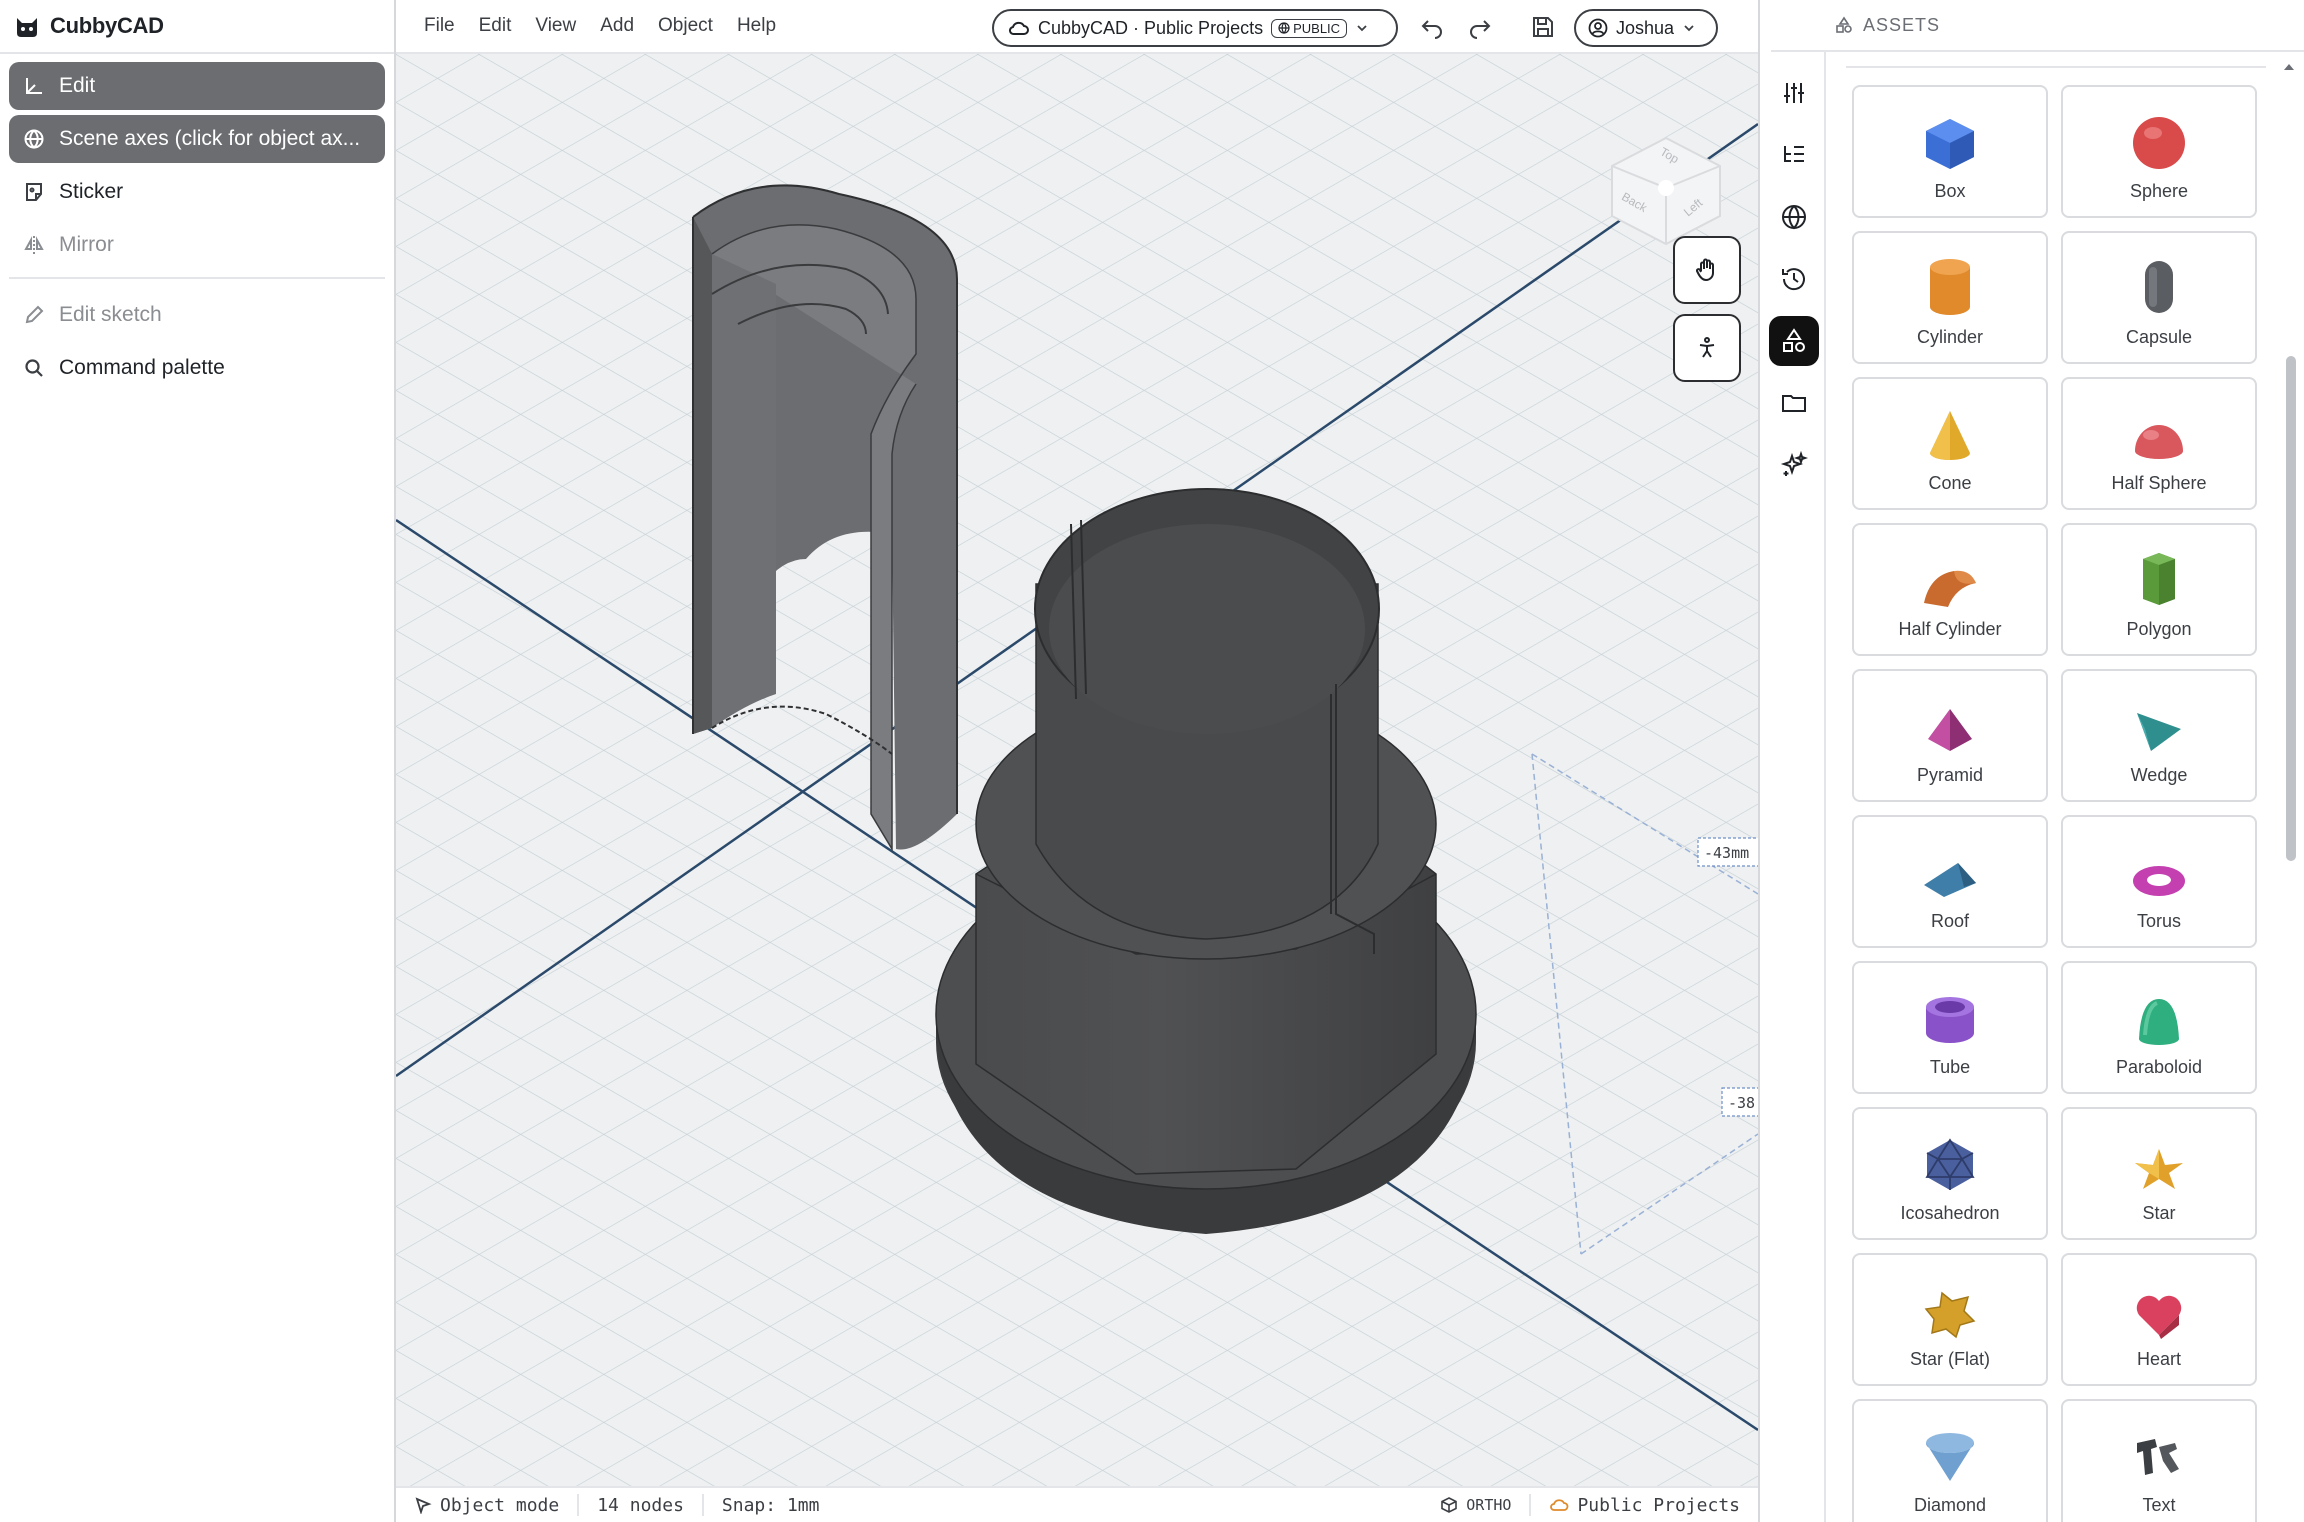  I want to click on asset-label: Star, so click(2159, 1213).